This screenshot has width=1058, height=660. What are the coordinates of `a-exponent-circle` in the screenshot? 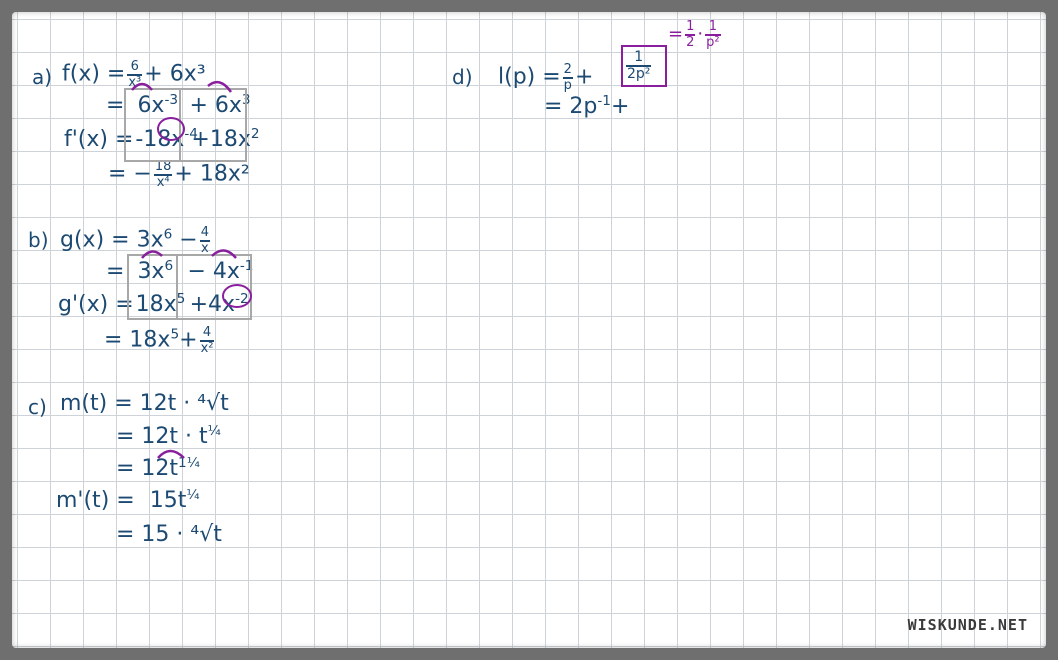 It's located at (171, 129).